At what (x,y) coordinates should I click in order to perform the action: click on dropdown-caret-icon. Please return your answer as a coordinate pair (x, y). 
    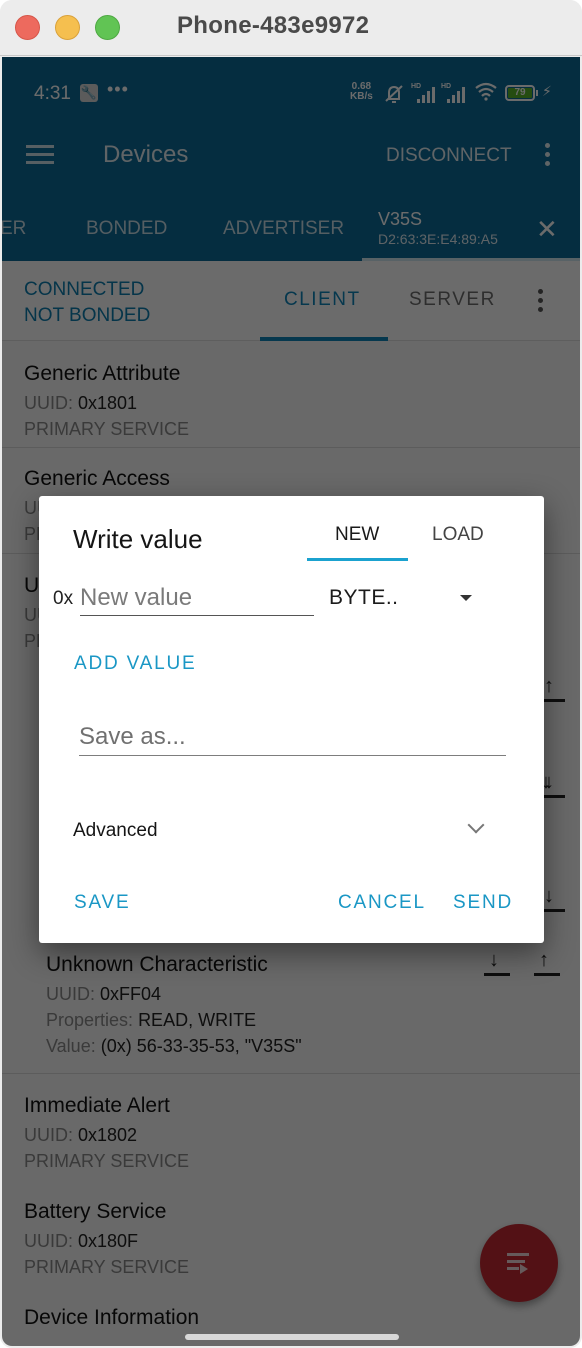
    Looking at the image, I should click on (466, 598).